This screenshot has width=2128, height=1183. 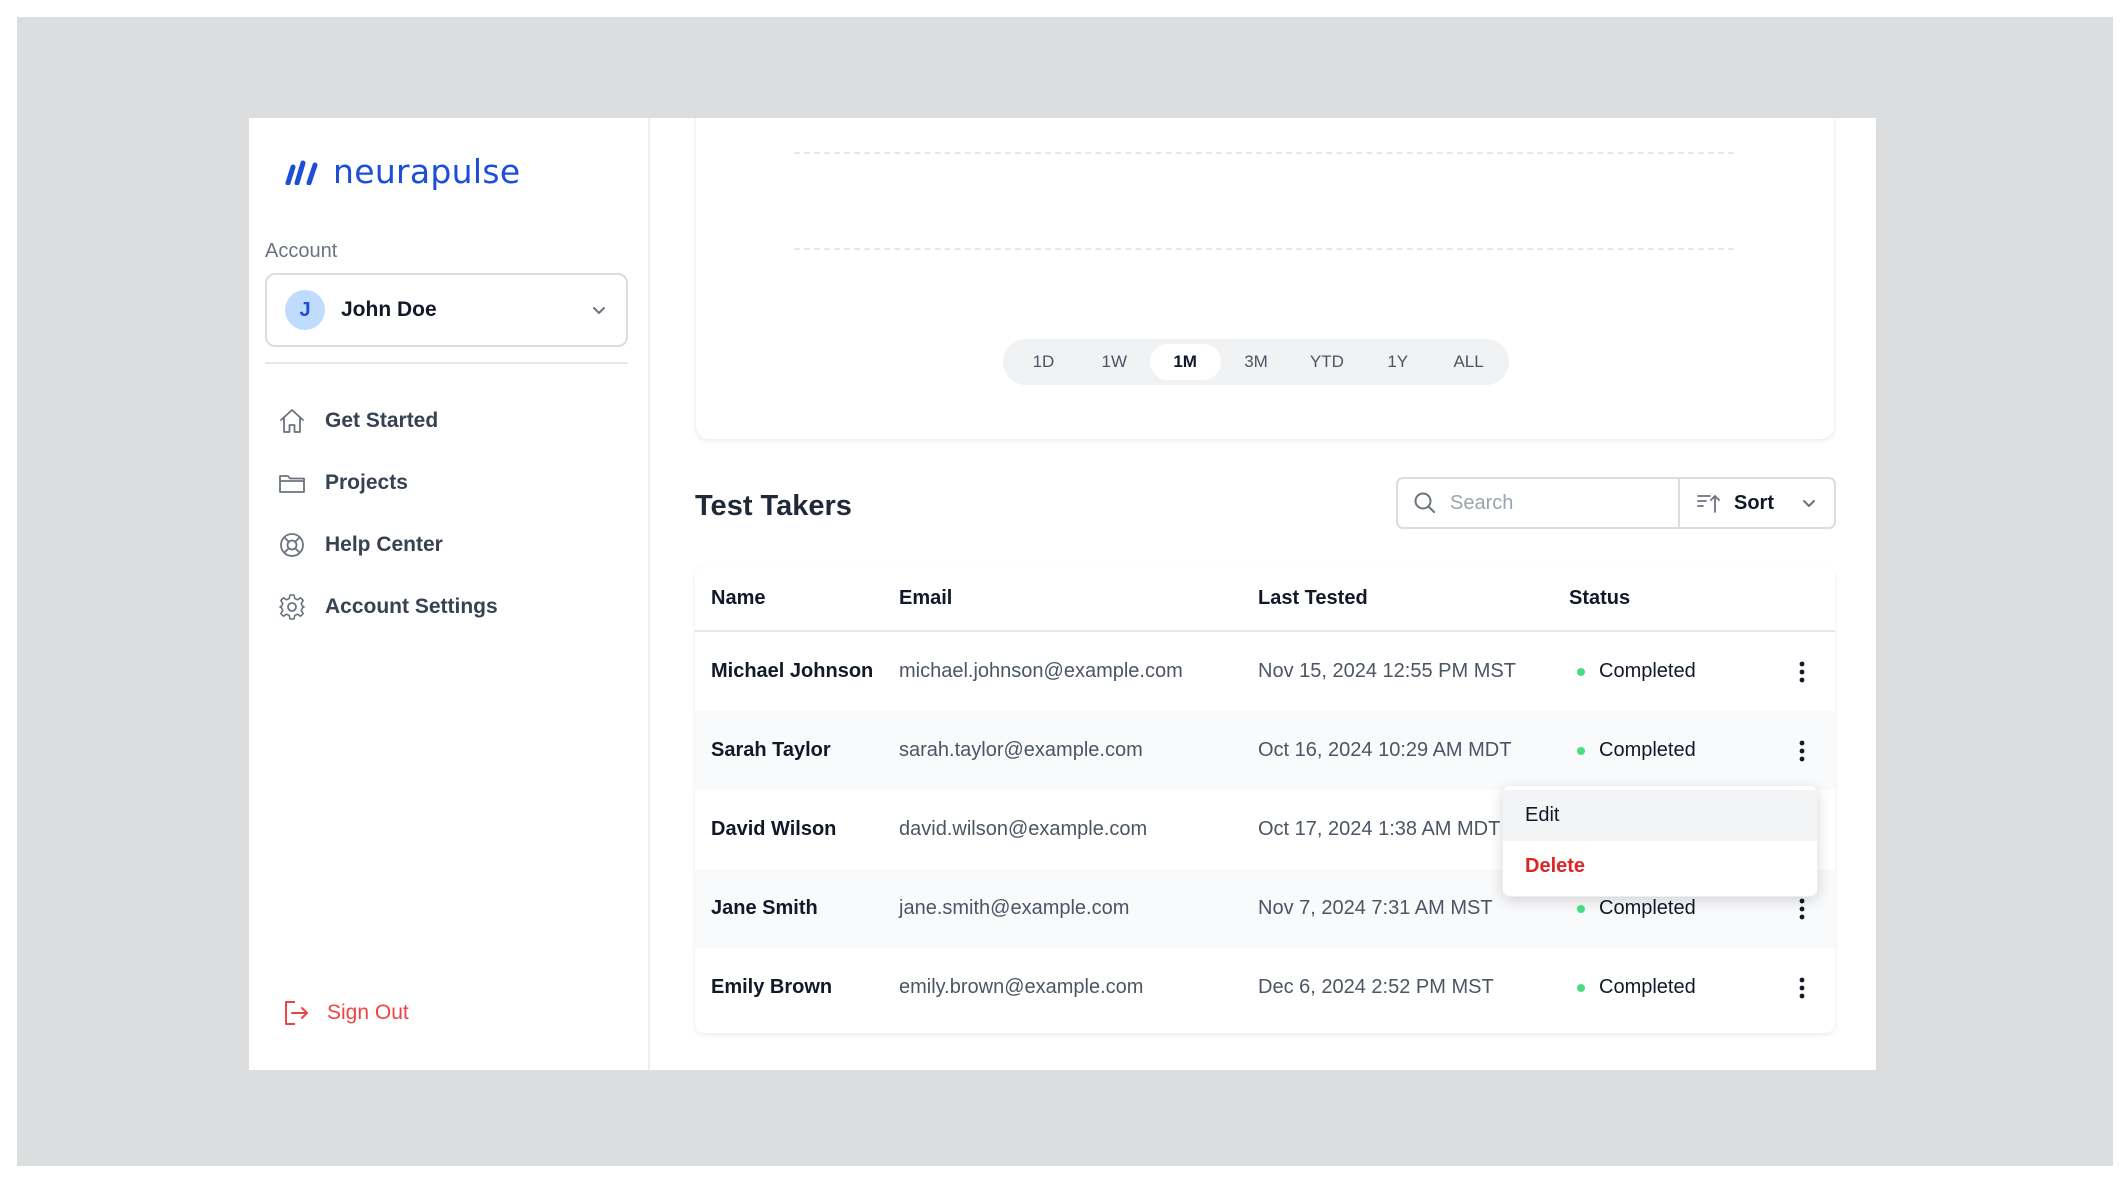 What do you see at coordinates (1660, 866) in the screenshot?
I see `delete-menu-item: Delete` at bounding box center [1660, 866].